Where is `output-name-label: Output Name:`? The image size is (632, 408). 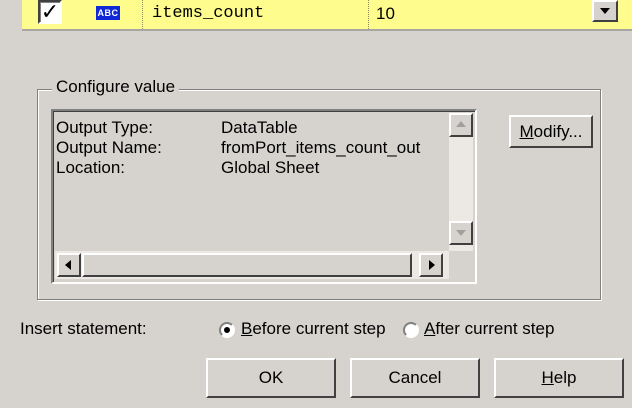 output-name-label: Output Name: is located at coordinates (109, 147).